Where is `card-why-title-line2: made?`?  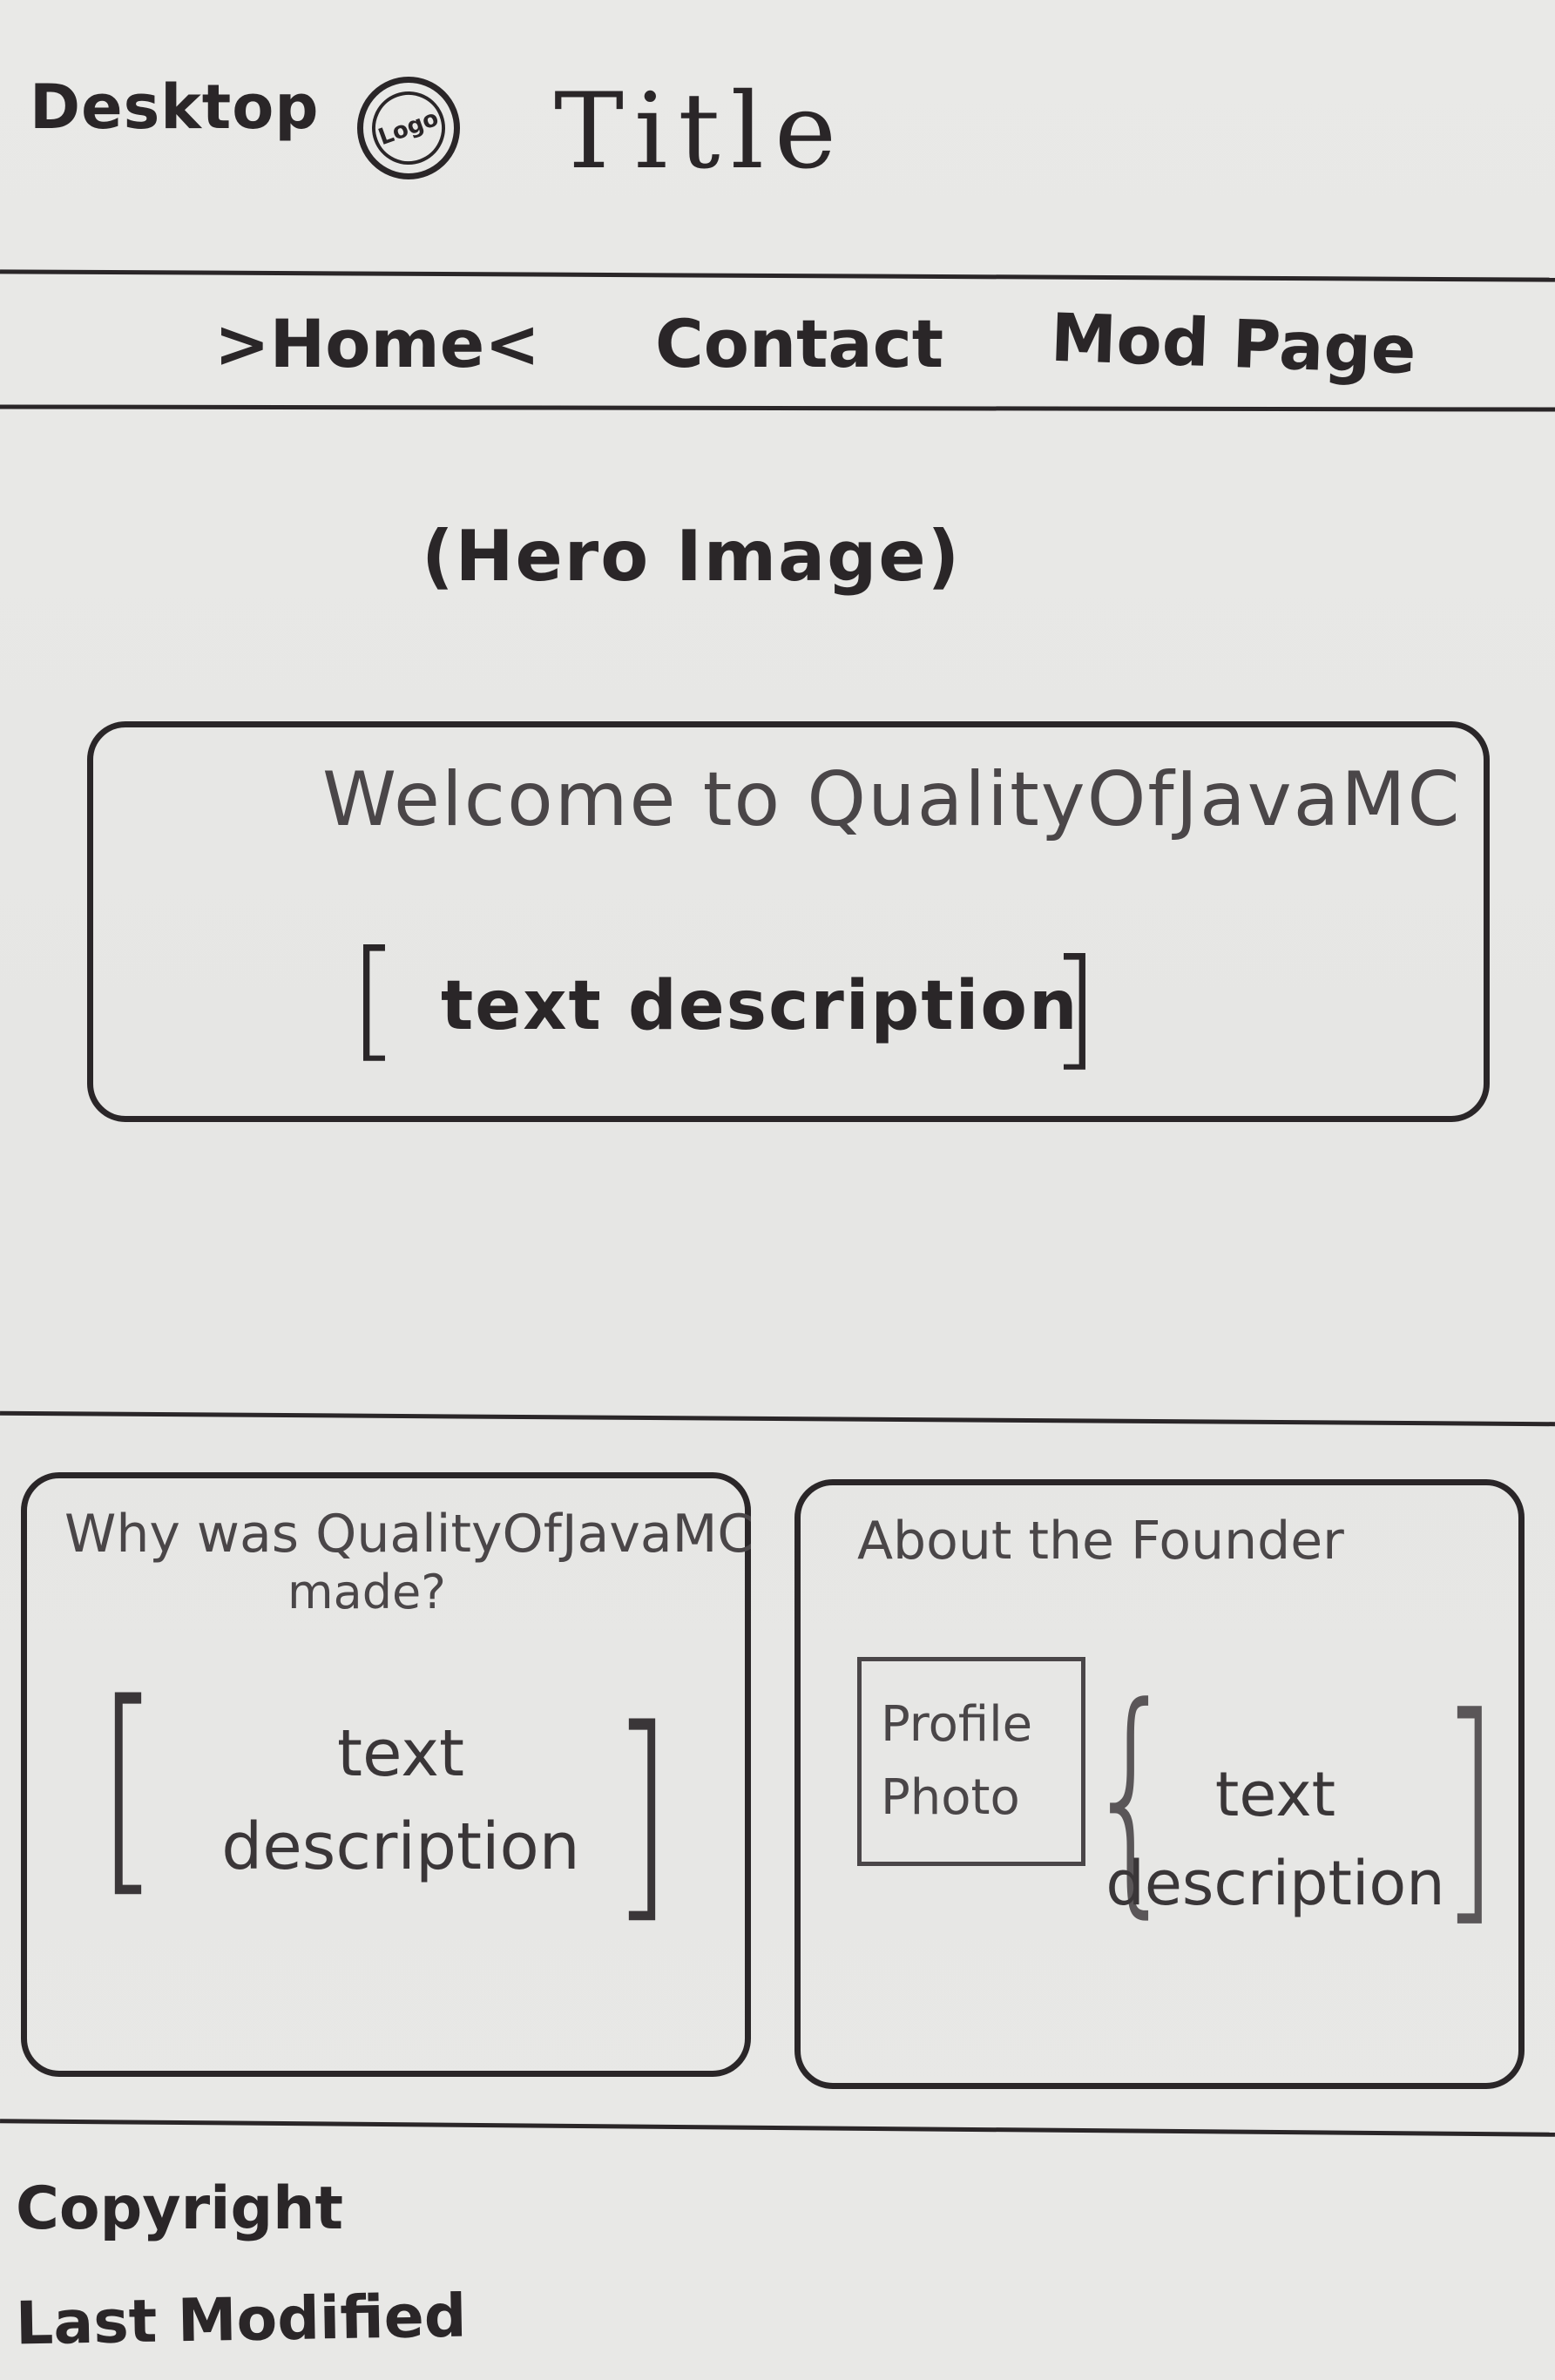 card-why-title-line2: made? is located at coordinates (366, 1592).